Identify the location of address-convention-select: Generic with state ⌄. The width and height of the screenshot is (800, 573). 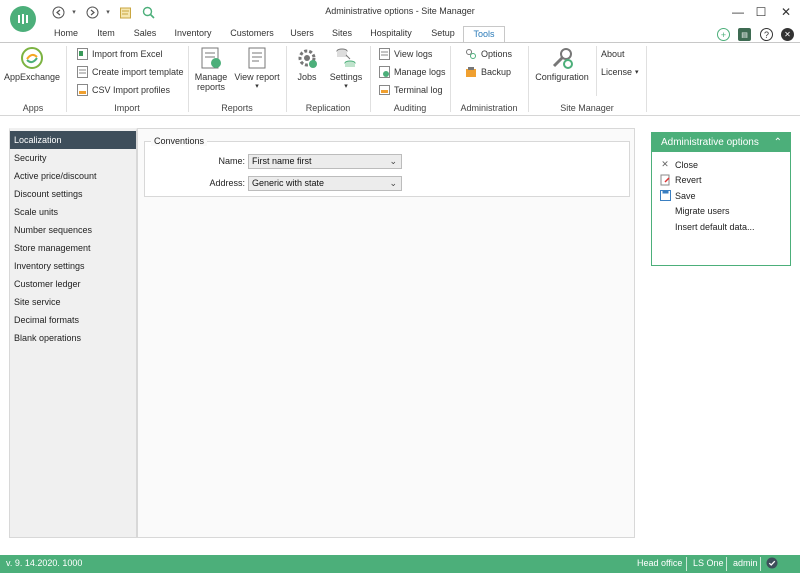
(325, 183).